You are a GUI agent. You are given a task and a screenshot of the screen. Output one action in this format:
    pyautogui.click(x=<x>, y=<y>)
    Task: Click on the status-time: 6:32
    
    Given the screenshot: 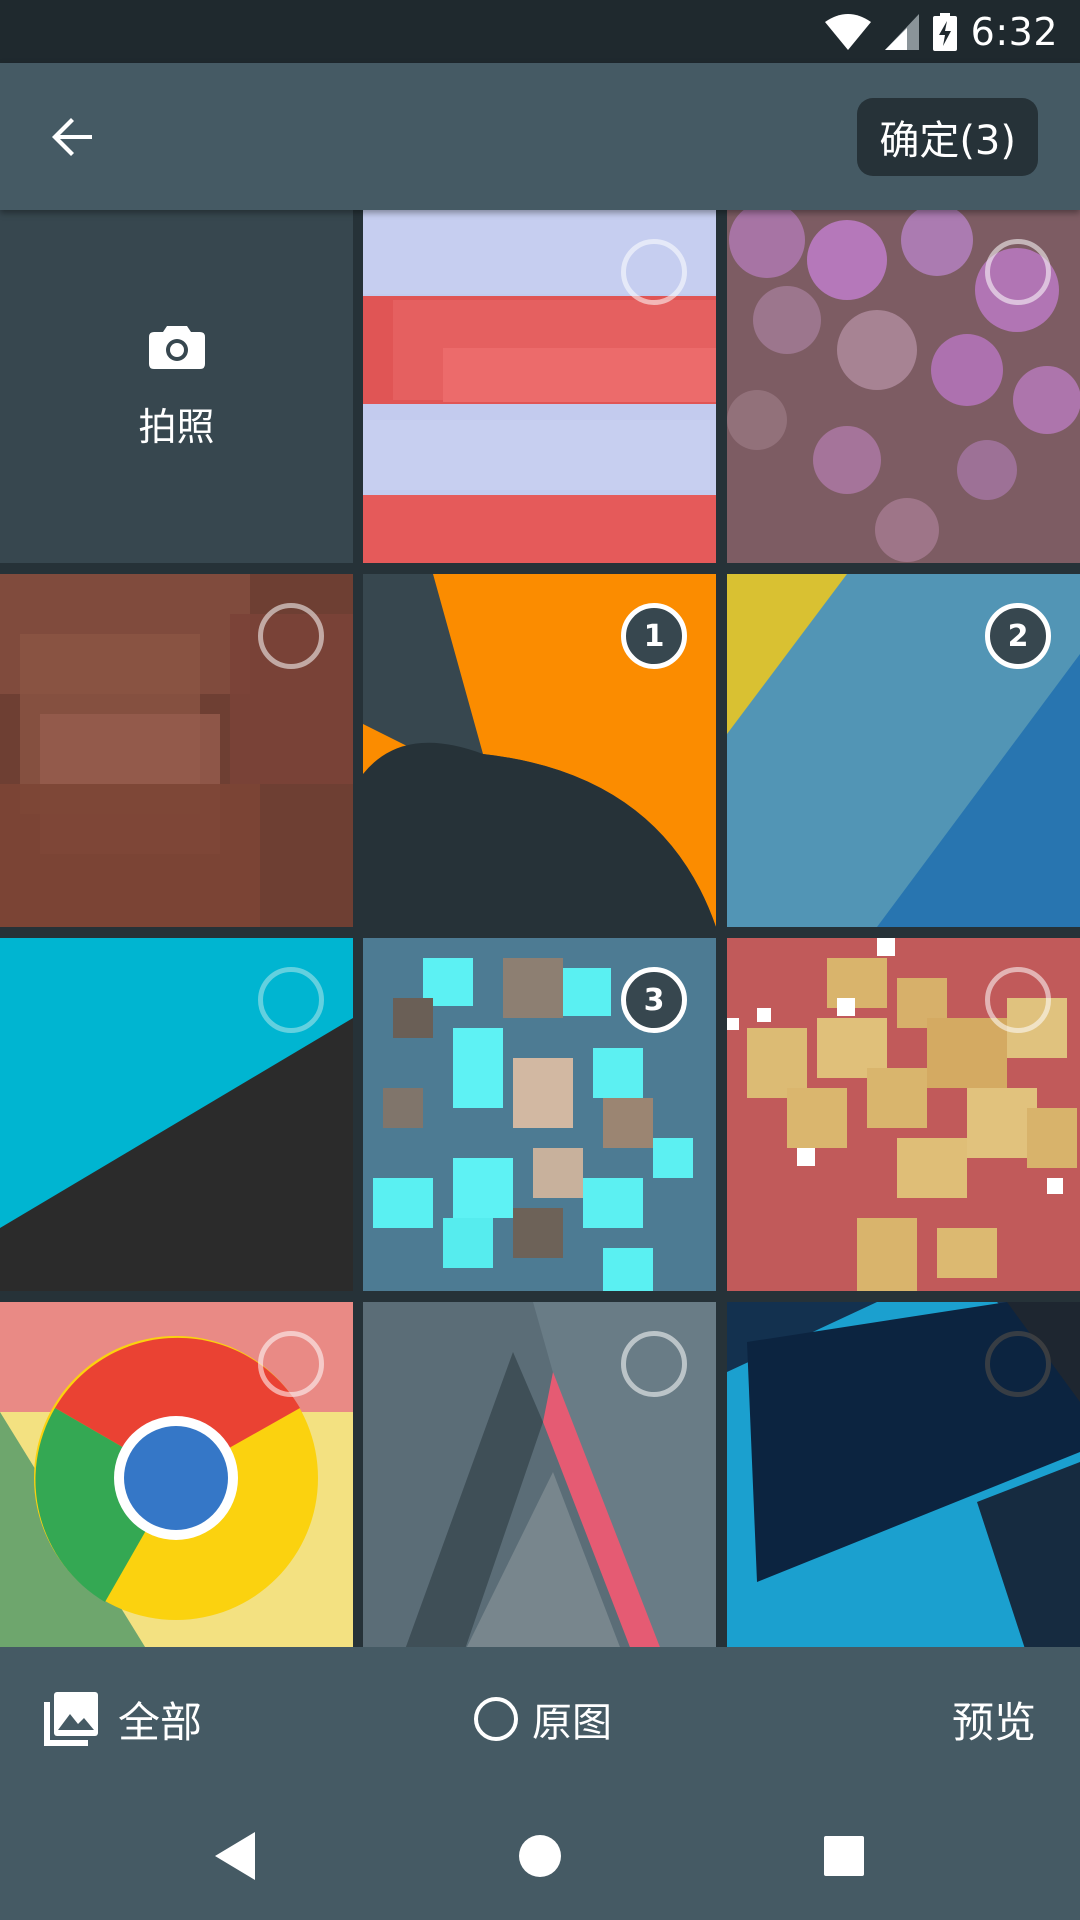 What is the action you would take?
    pyautogui.click(x=1014, y=31)
    